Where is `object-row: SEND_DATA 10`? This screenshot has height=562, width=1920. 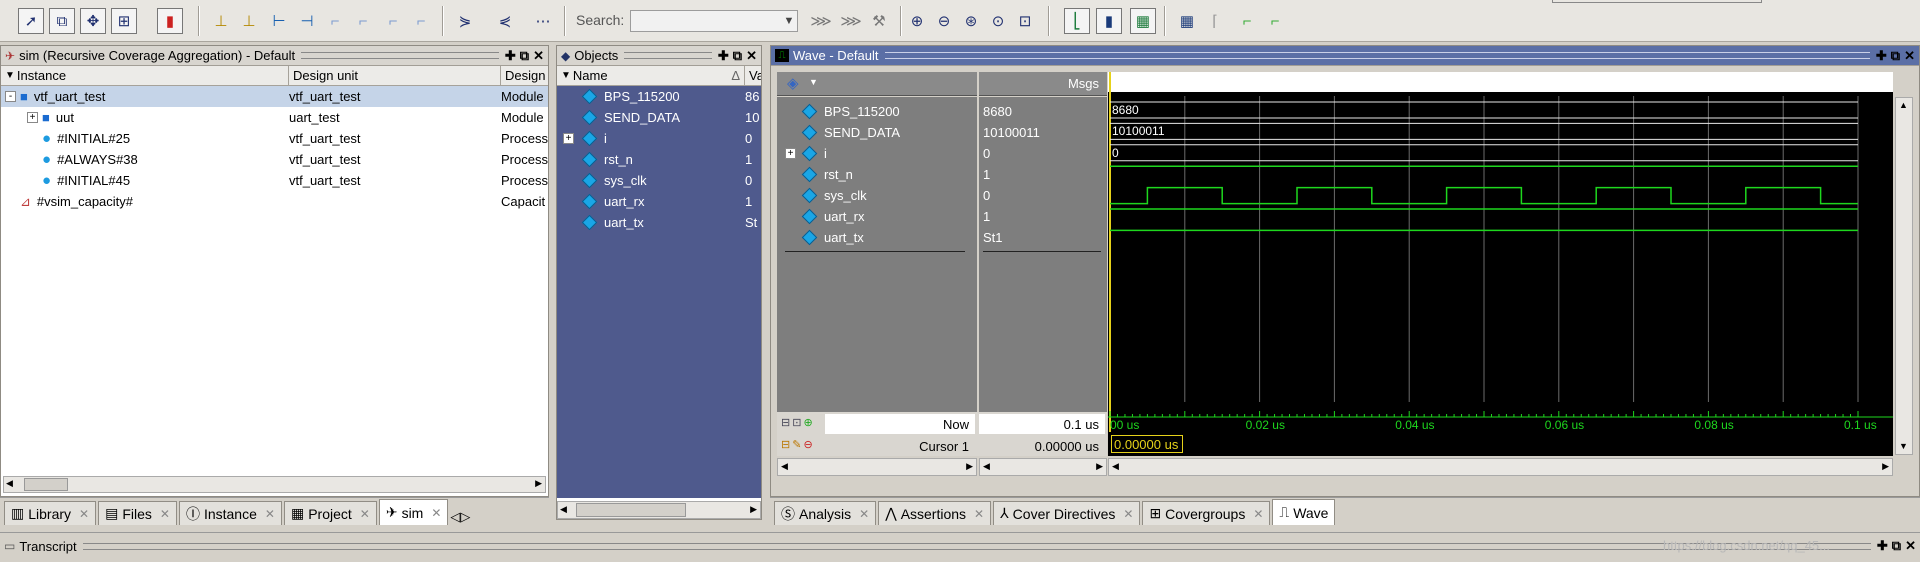
object-row: SEND_DATA 10 is located at coordinates (659, 117).